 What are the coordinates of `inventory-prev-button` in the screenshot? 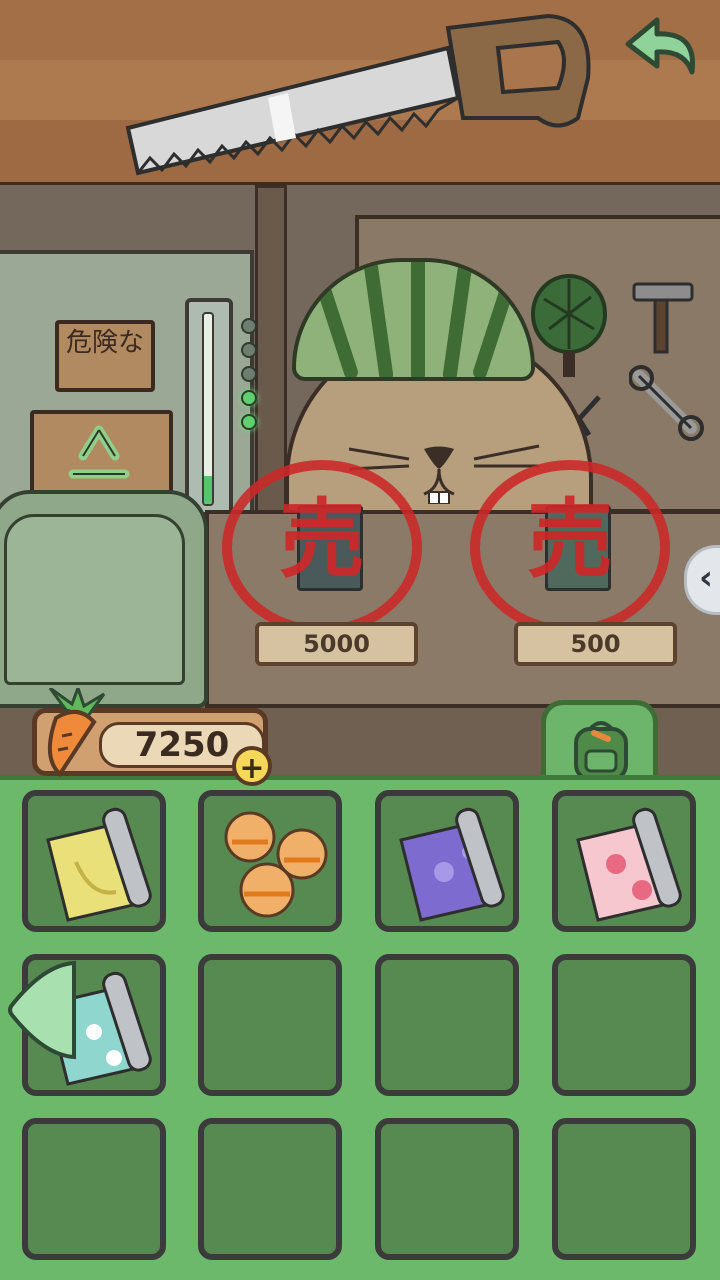 It's located at (43, 1010).